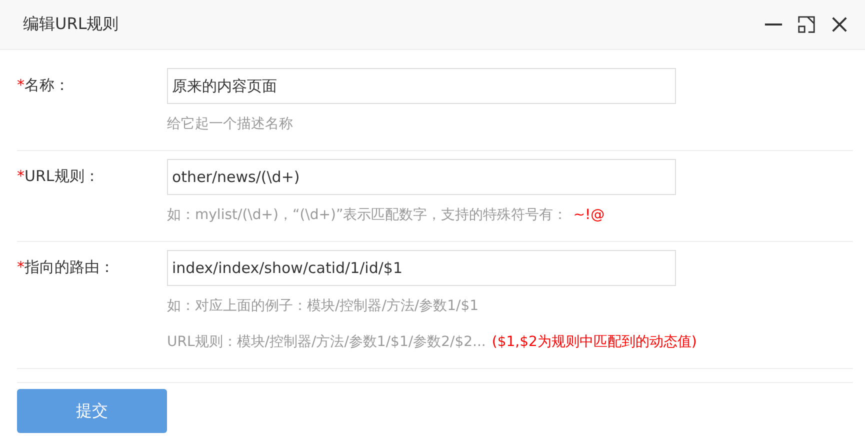 This screenshot has width=865, height=444. I want to click on field-label: *URL规则：, so click(58, 176).